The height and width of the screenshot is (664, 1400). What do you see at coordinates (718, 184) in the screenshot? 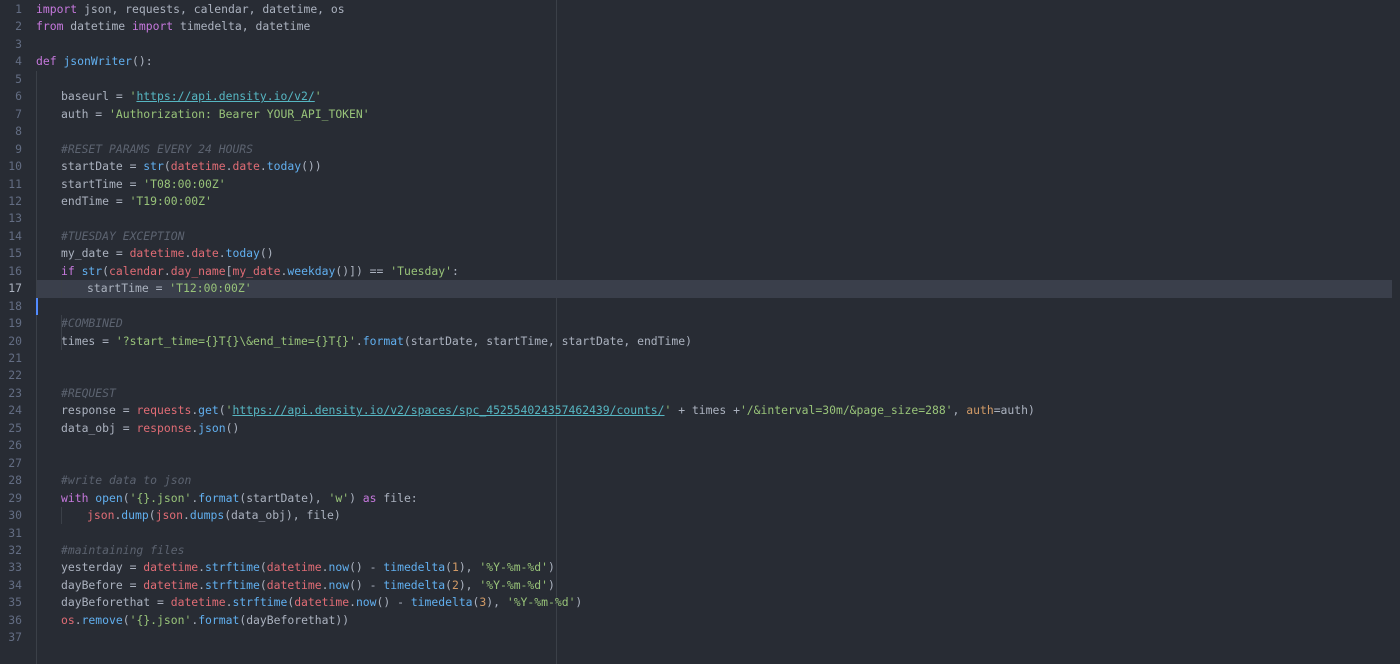
I see `code-line: startTime = 'T08:00:00Z'` at bounding box center [718, 184].